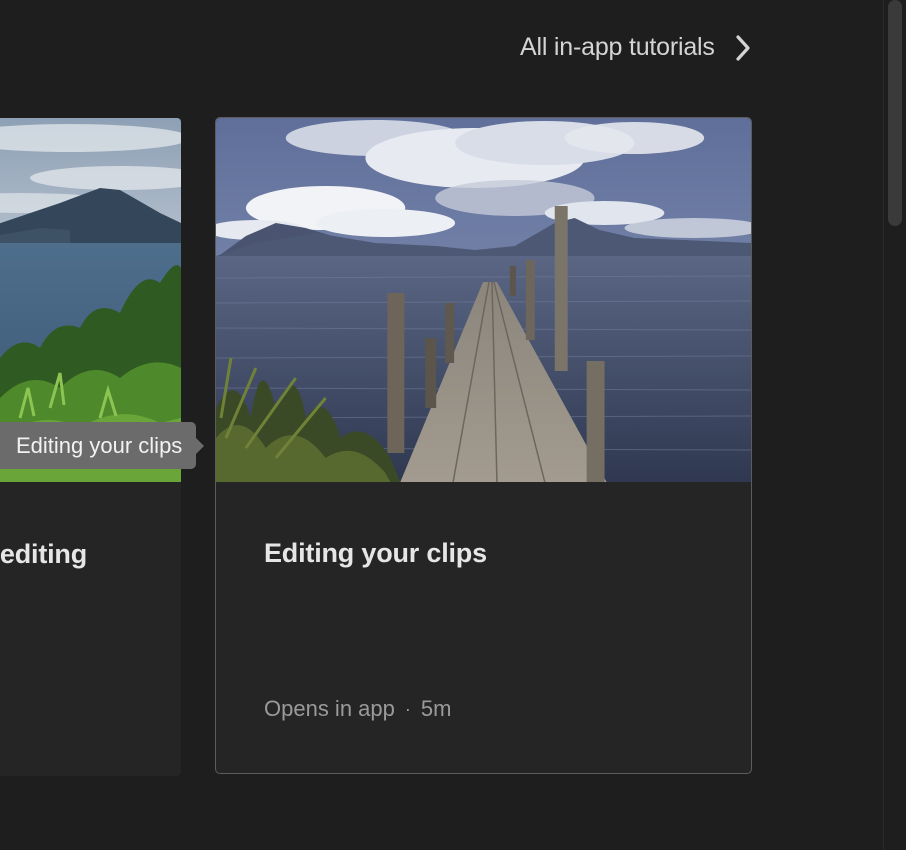 This screenshot has width=906, height=850. Describe the element at coordinates (894, 425) in the screenshot. I see `vertical-scrollbar` at that location.